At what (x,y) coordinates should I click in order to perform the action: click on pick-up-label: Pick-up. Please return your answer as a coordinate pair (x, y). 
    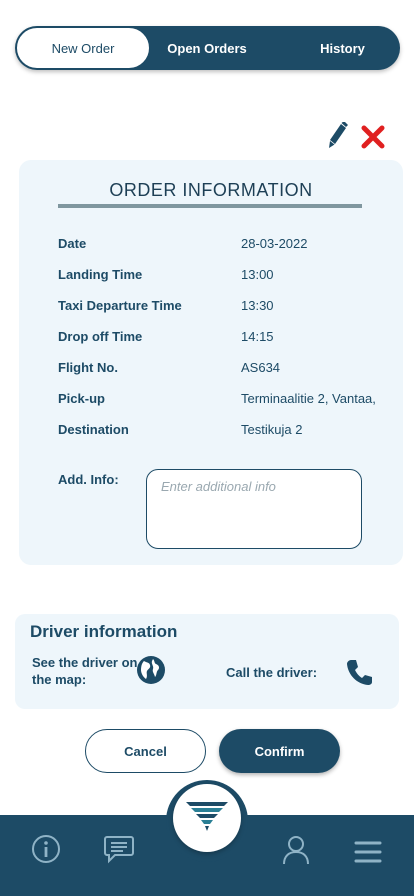
    Looking at the image, I should click on (81, 398).